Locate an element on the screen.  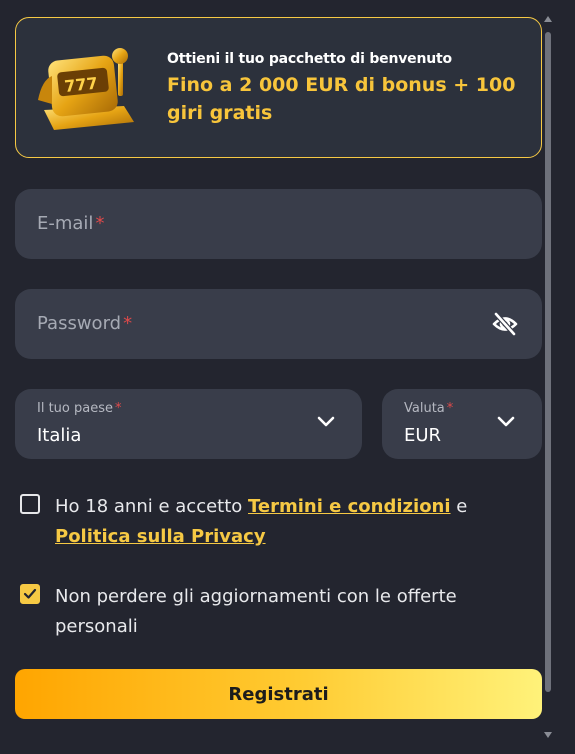
offers-checkbox is located at coordinates (30, 594).